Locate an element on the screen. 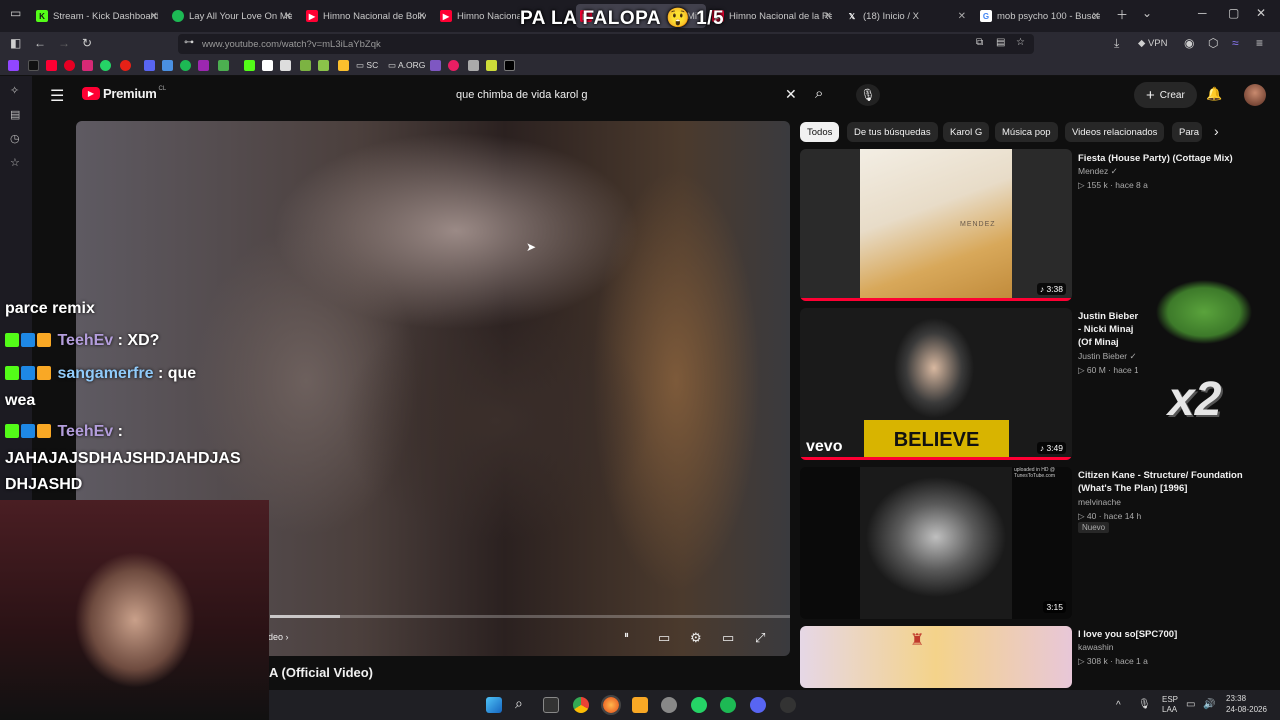 The height and width of the screenshot is (720, 1280). fullscreen-icon: ⤢ is located at coordinates (760, 638).